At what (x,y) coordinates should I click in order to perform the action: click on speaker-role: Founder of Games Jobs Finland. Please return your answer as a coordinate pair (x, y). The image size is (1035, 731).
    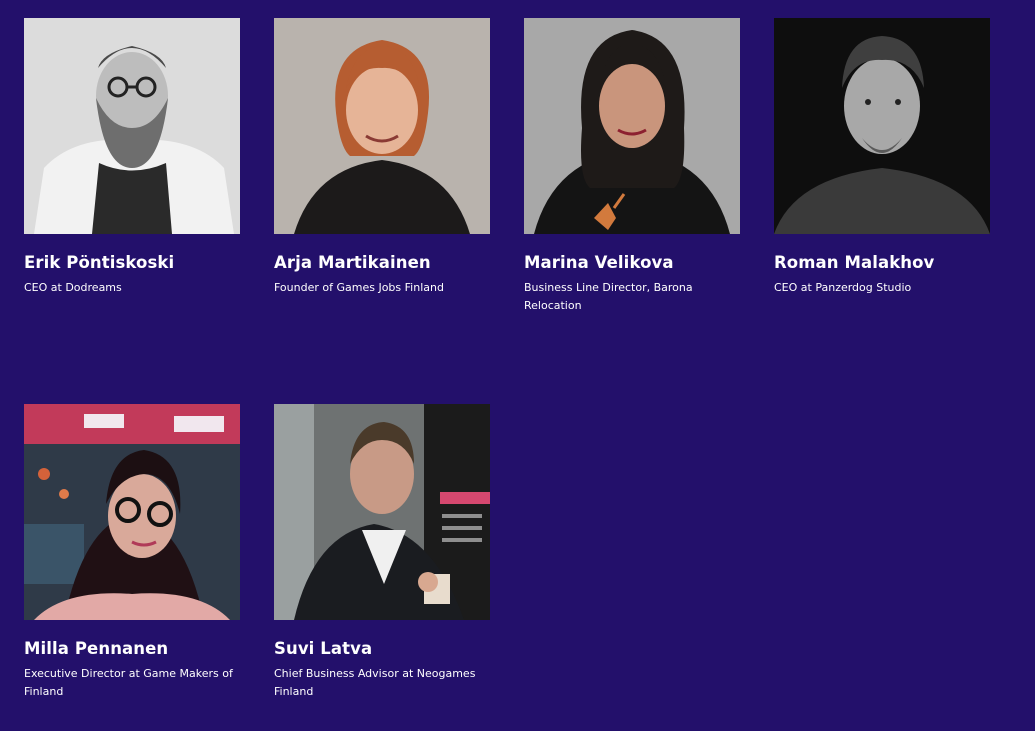
    Looking at the image, I should click on (359, 287).